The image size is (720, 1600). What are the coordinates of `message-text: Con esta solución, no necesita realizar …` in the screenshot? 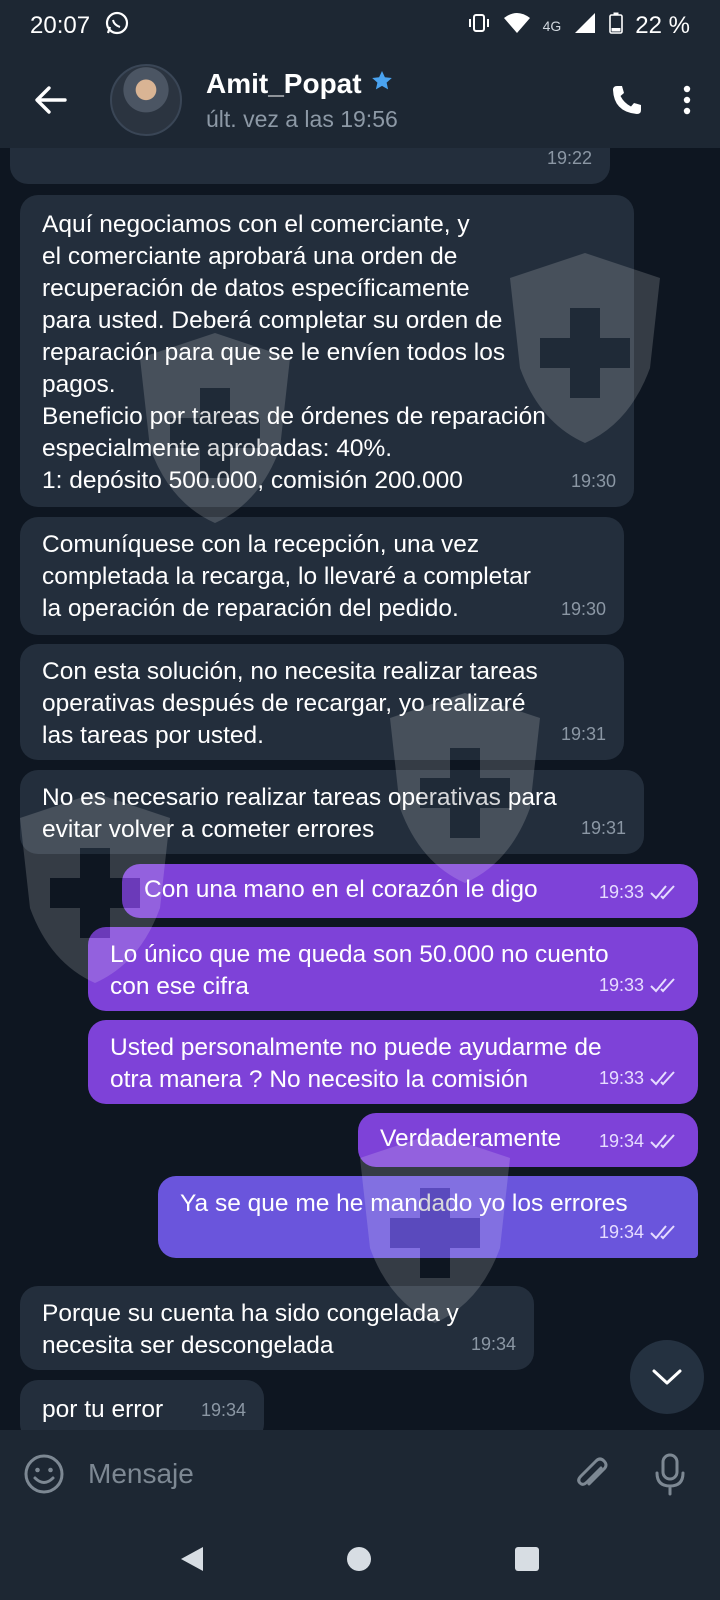 It's located at (290, 703).